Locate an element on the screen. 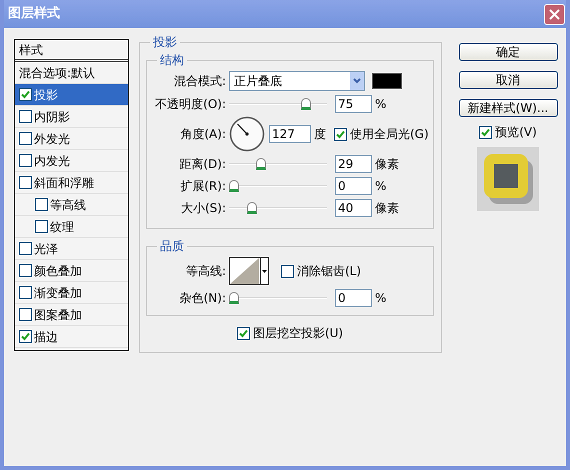  style-list-item: 内阴影 is located at coordinates (71, 117).